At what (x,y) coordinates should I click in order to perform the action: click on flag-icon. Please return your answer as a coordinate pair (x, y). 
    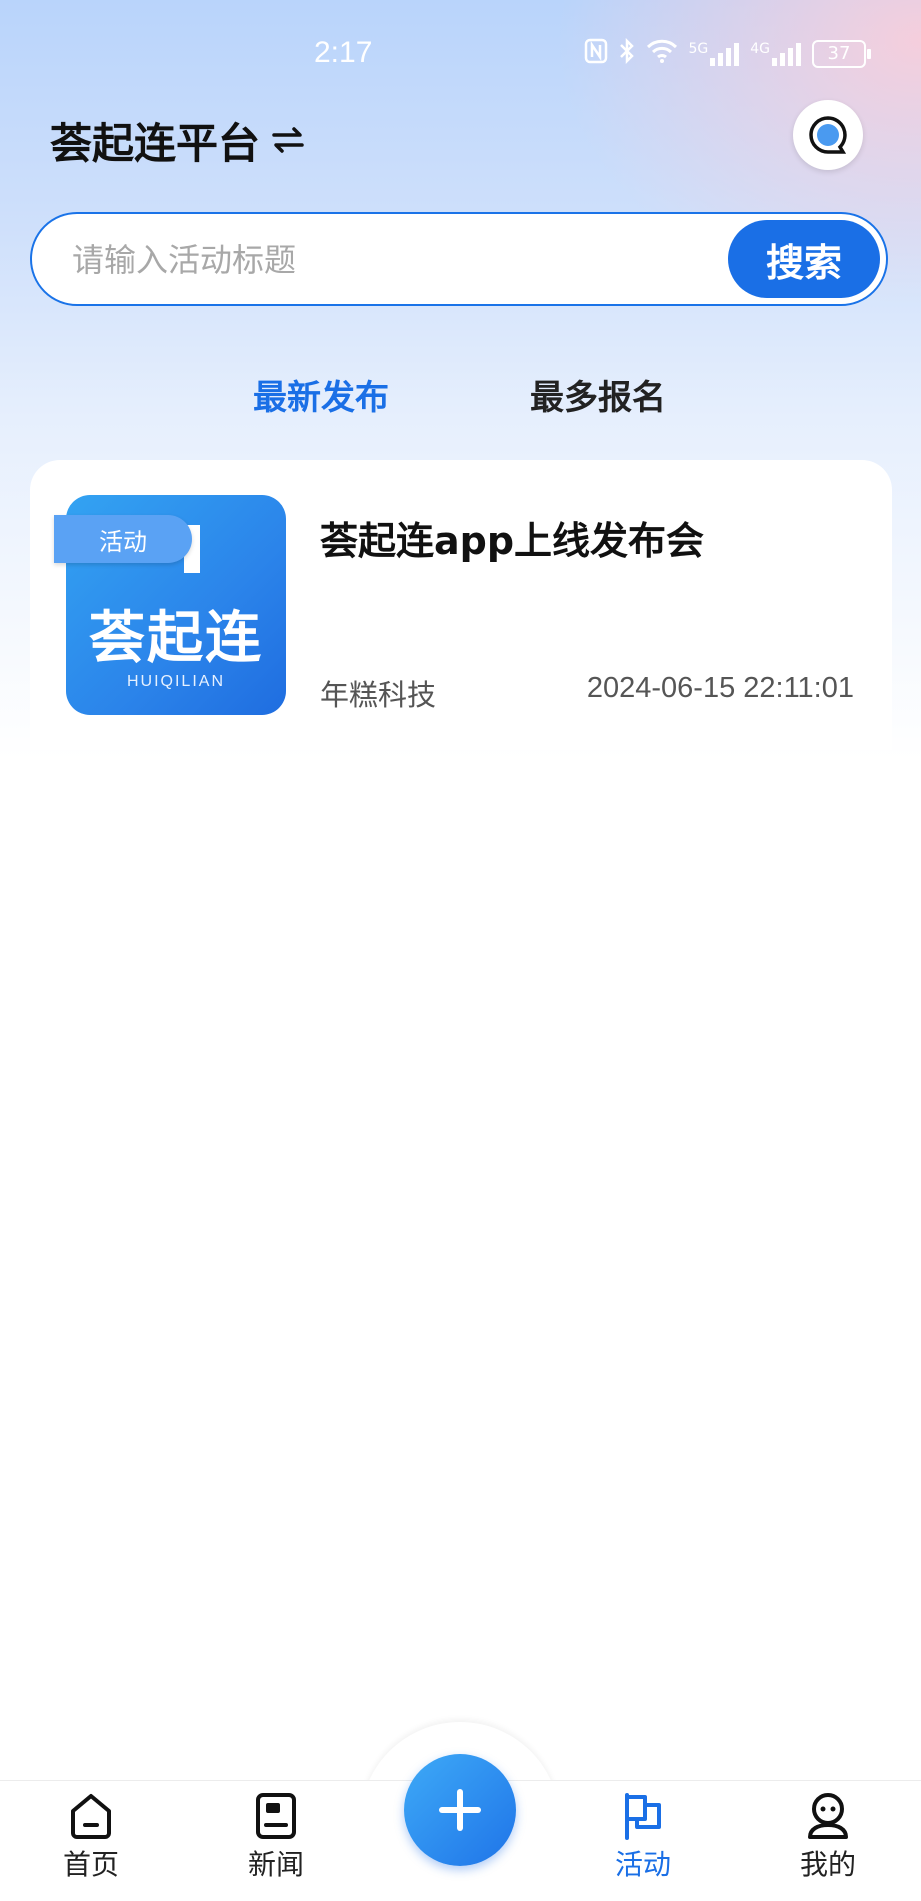
    Looking at the image, I should click on (643, 1816).